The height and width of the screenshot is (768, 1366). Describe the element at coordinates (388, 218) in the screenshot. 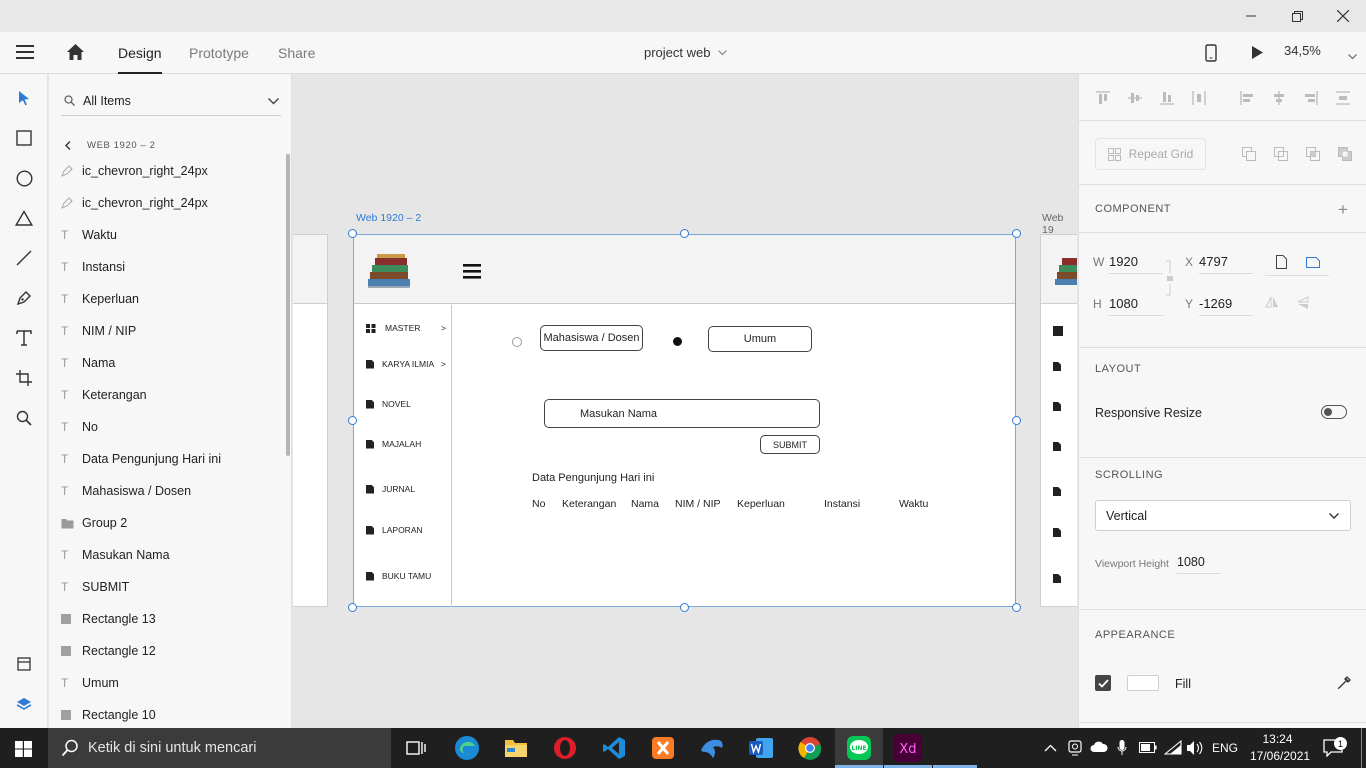

I see `artboard-label: Web 1920 – 2` at that location.